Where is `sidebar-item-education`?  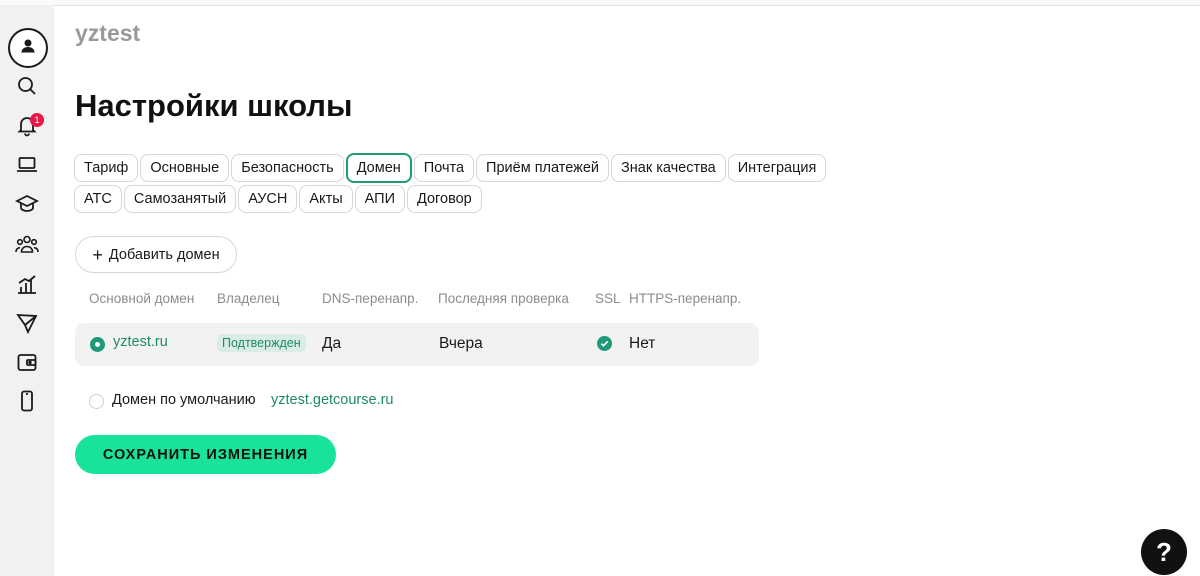
sidebar-item-education is located at coordinates (27, 206).